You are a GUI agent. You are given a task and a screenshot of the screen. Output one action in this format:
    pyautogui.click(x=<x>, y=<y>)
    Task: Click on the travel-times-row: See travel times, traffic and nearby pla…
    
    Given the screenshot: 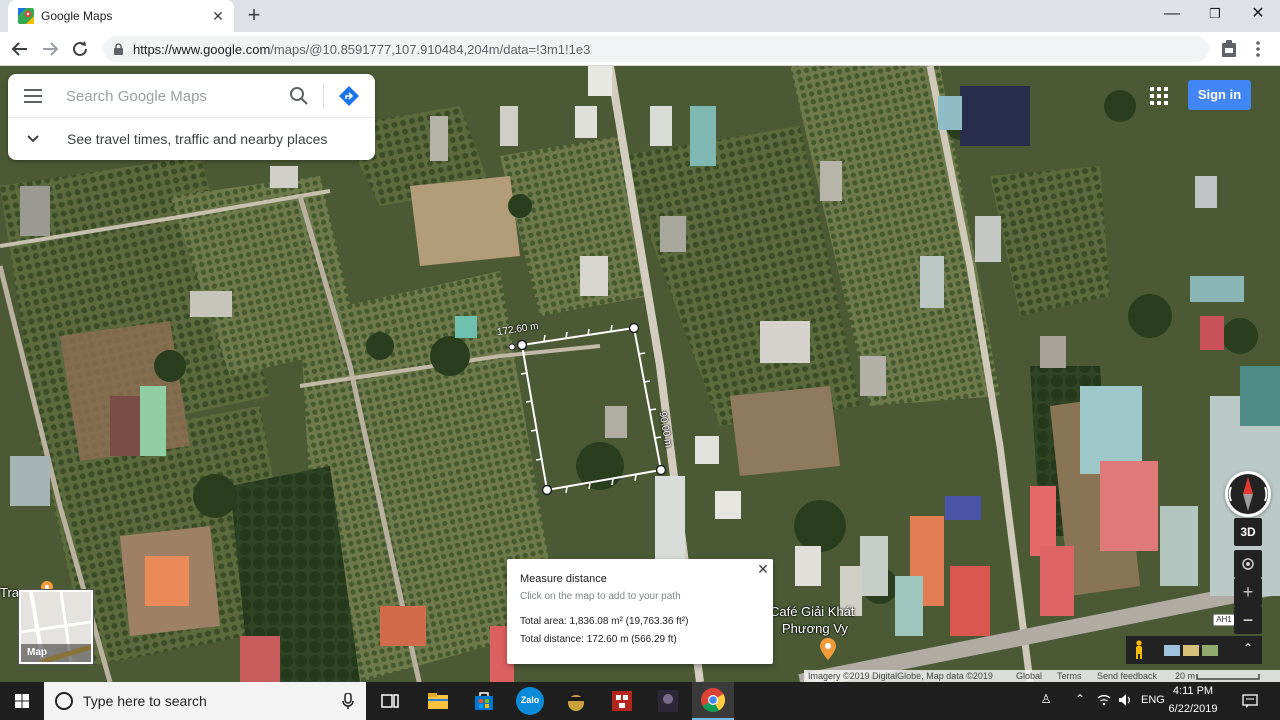 What is the action you would take?
    pyautogui.click(x=191, y=139)
    